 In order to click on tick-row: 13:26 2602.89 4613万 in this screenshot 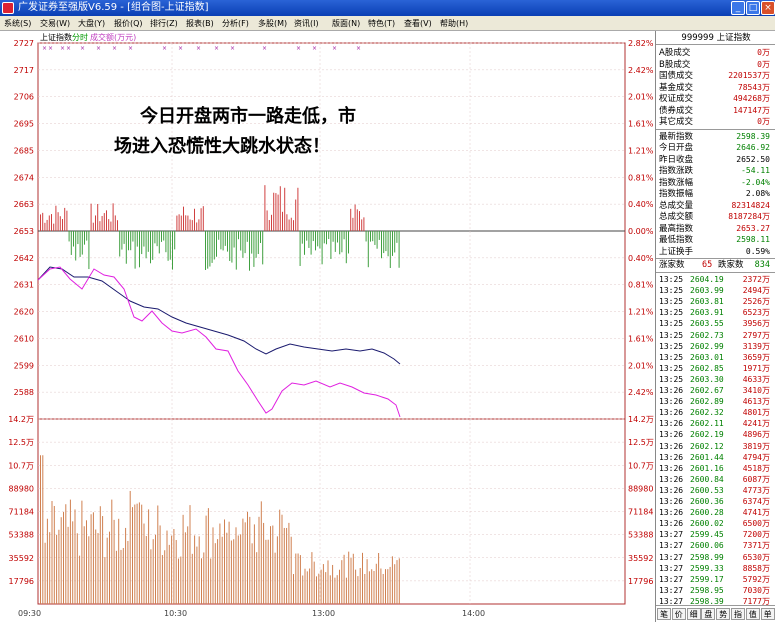, I will do `click(715, 401)`.